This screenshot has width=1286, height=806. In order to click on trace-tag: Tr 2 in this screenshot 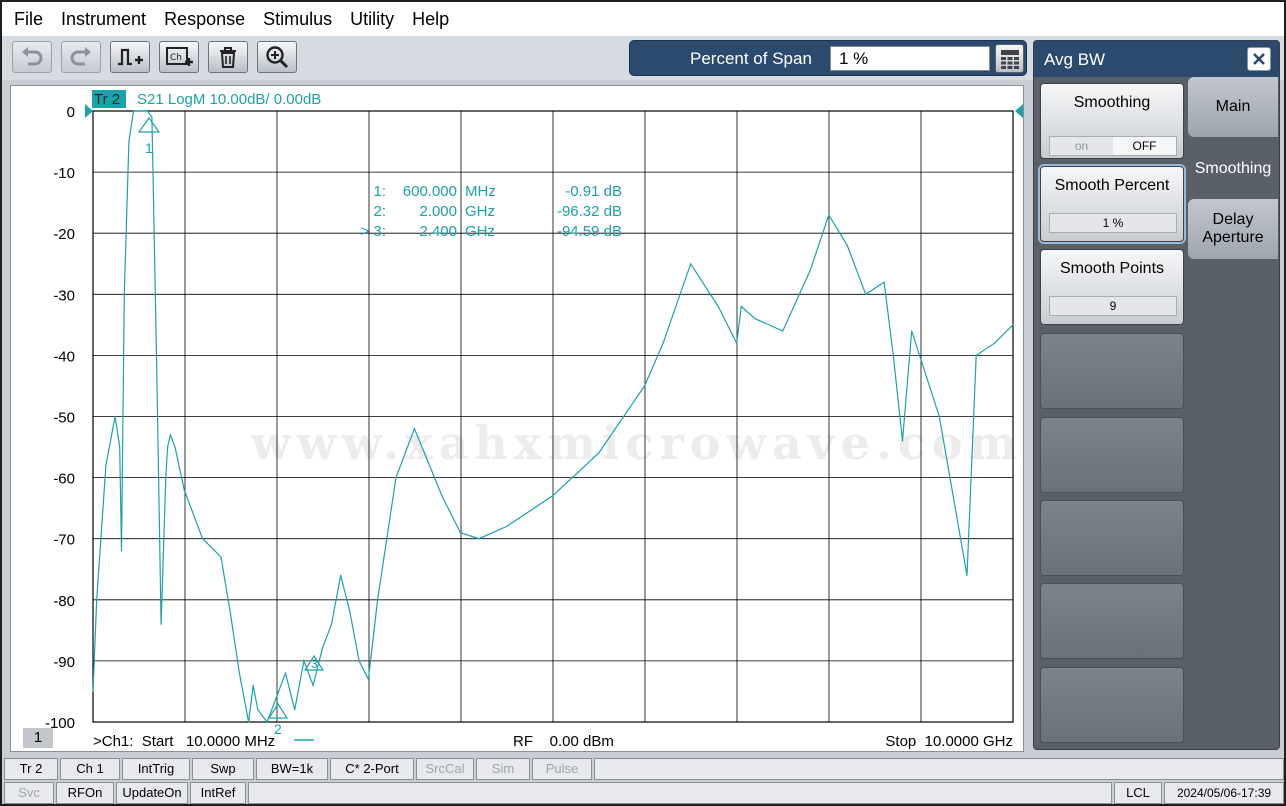, I will do `click(107, 99)`.